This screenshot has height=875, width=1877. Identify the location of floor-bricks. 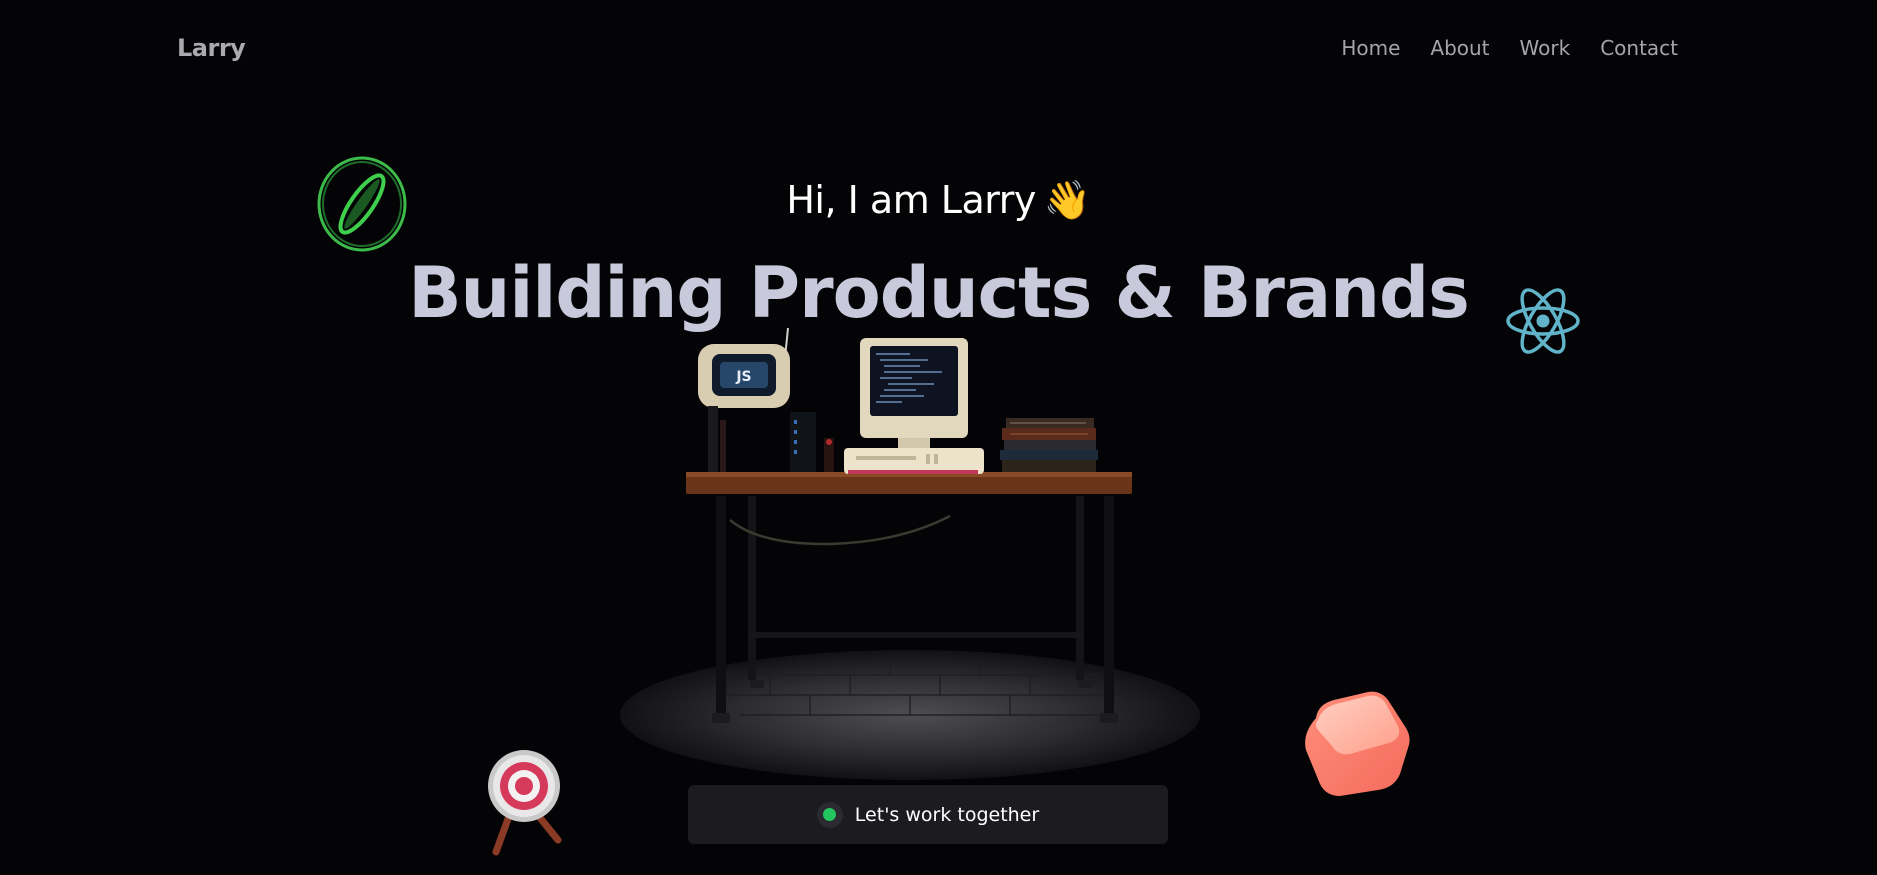
(920, 688).